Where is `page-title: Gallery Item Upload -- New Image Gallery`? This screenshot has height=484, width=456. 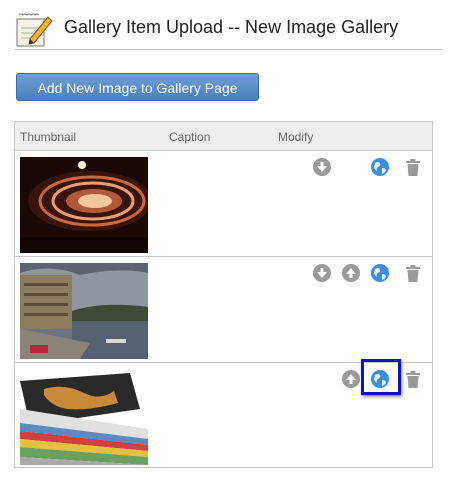
page-title: Gallery Item Upload -- New Image Gallery is located at coordinates (231, 27).